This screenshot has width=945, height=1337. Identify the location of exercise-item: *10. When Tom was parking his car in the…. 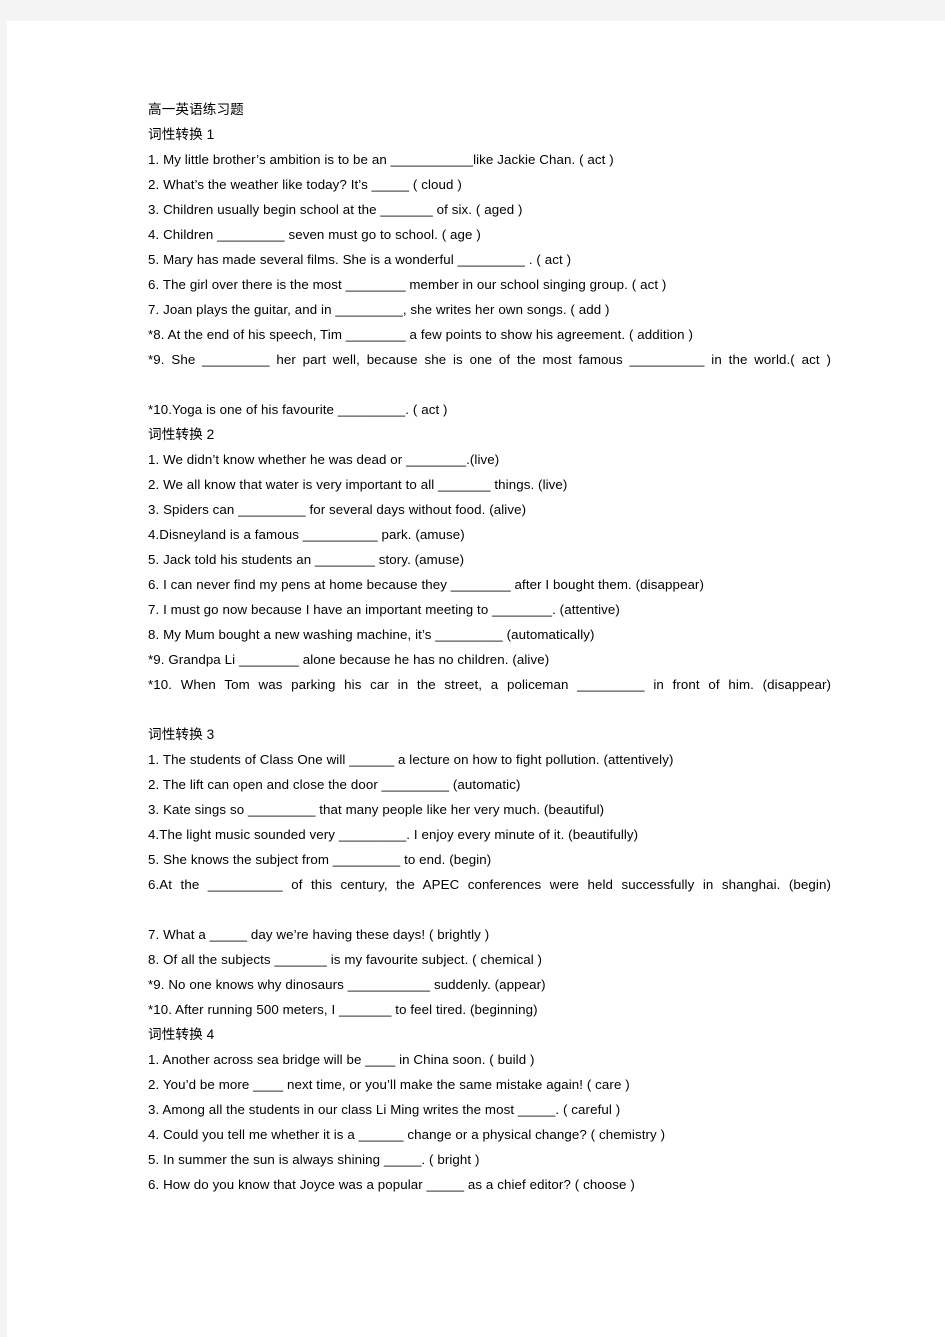
(489, 684).